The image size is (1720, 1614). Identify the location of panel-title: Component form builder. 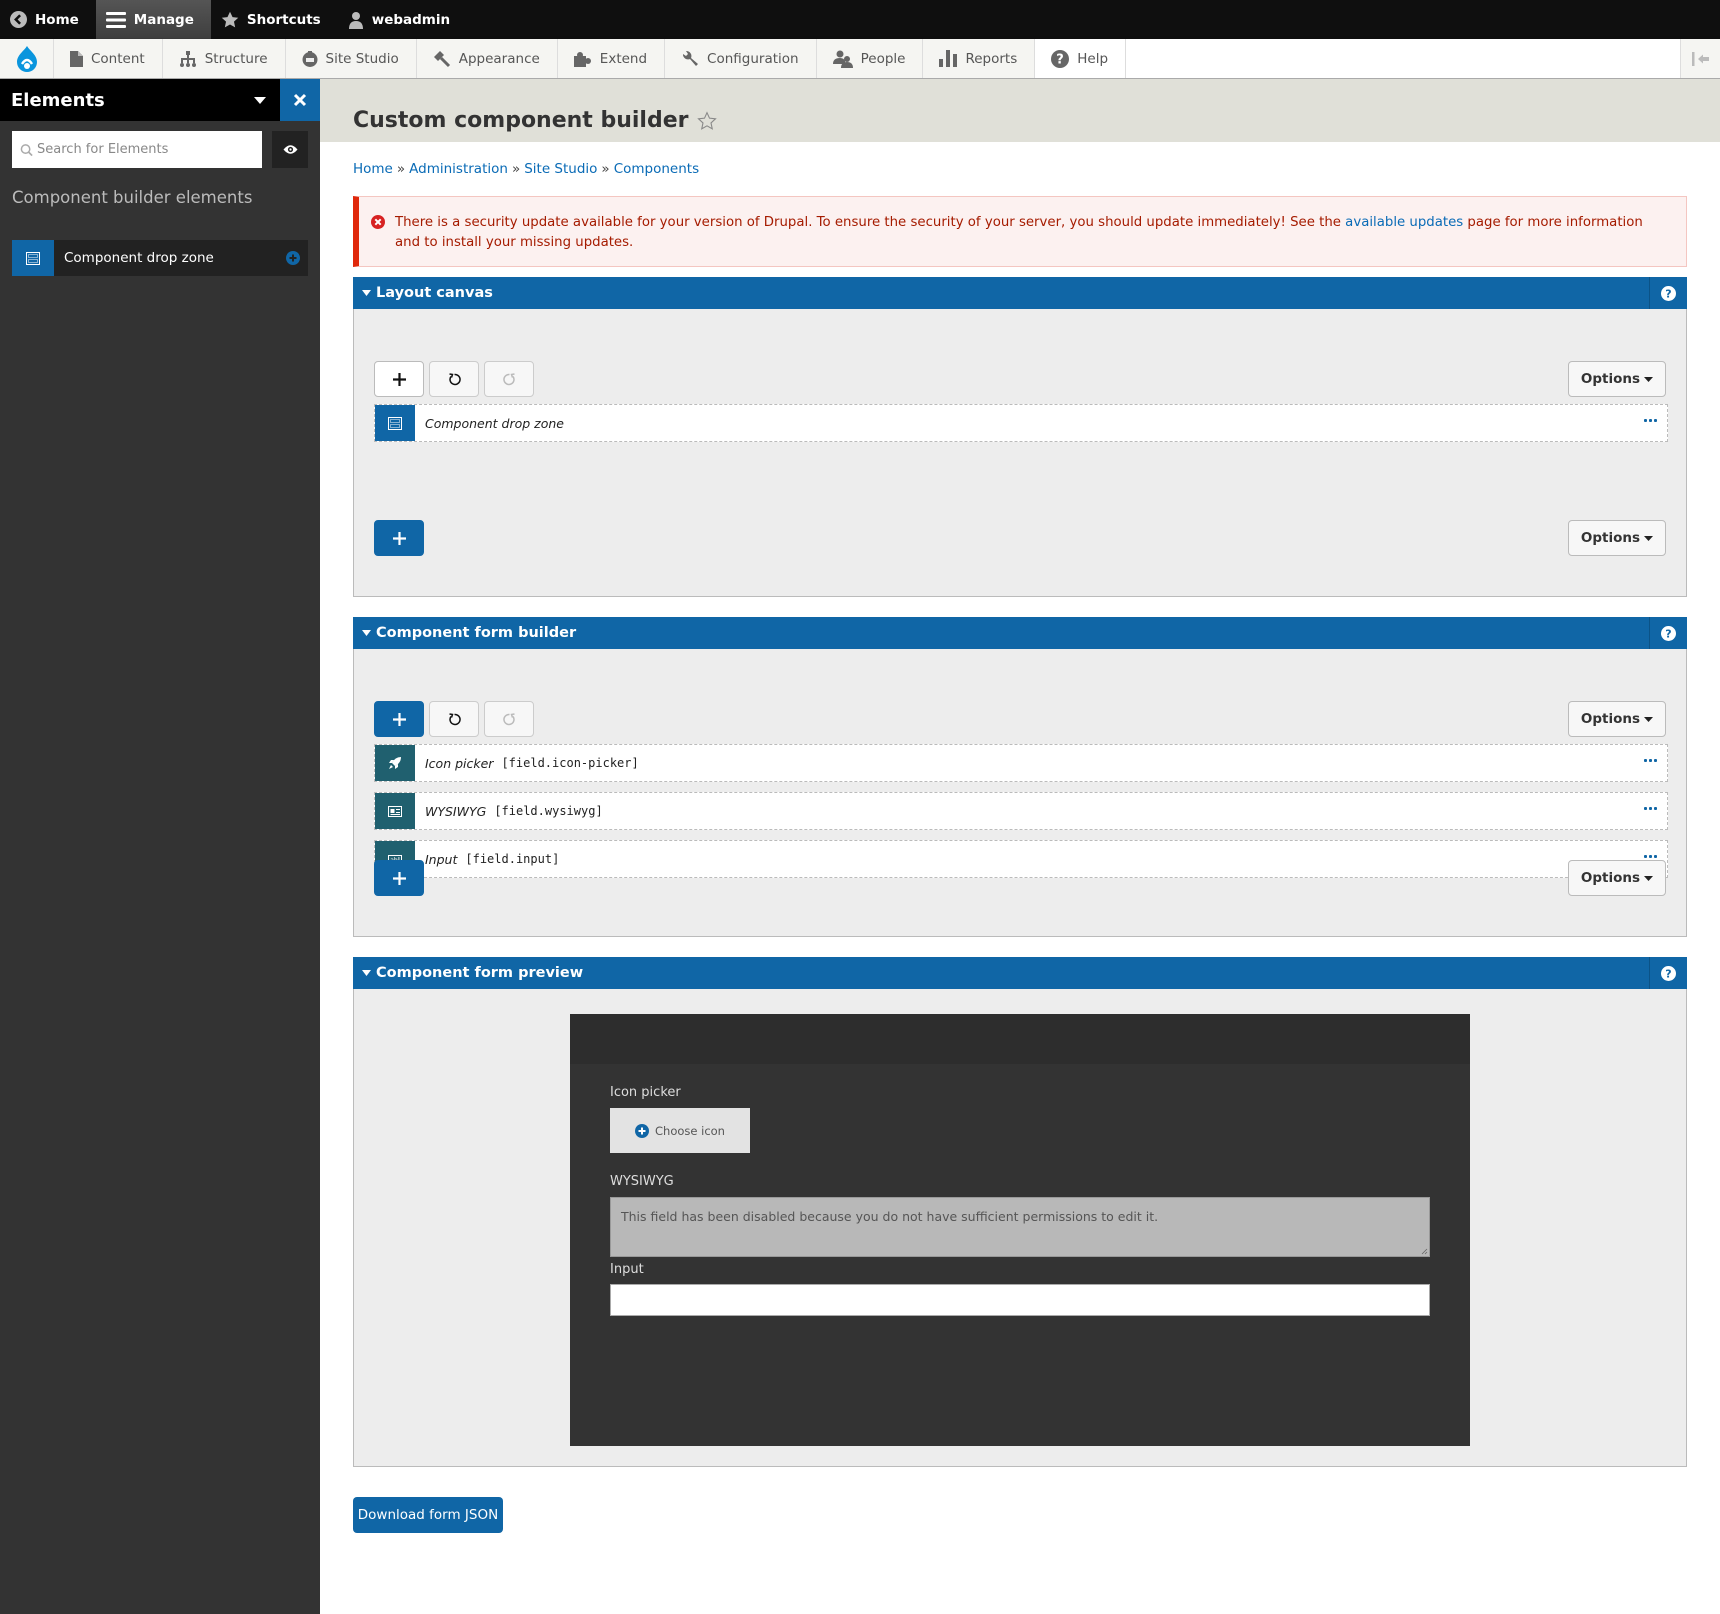
(476, 633).